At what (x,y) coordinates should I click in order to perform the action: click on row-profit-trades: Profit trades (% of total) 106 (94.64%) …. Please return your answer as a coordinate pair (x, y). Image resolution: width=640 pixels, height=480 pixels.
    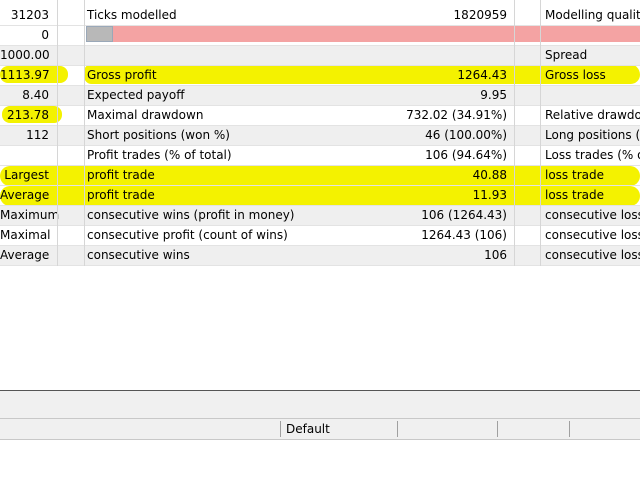
    Looking at the image, I should click on (320, 156).